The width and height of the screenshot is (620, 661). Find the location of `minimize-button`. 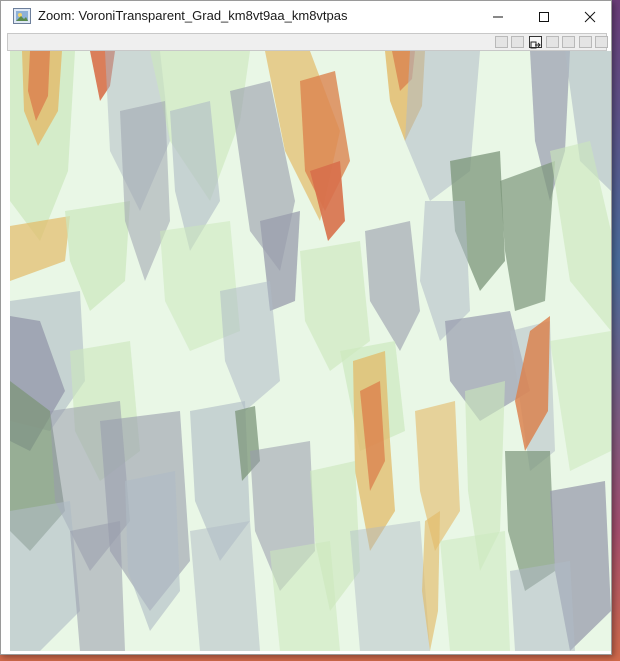

minimize-button is located at coordinates (498, 16).